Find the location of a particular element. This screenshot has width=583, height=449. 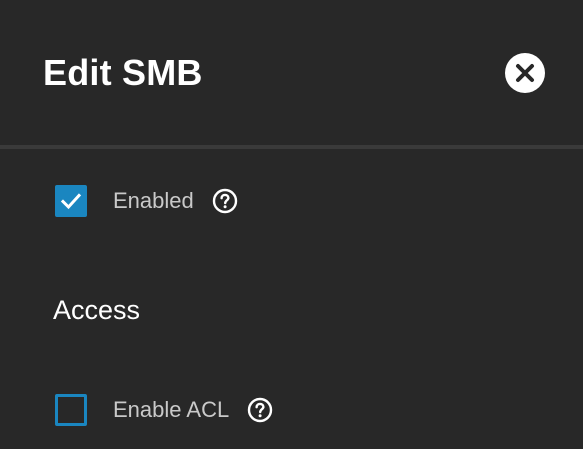

enable-acl-label: Enable ACL is located at coordinates (171, 409).